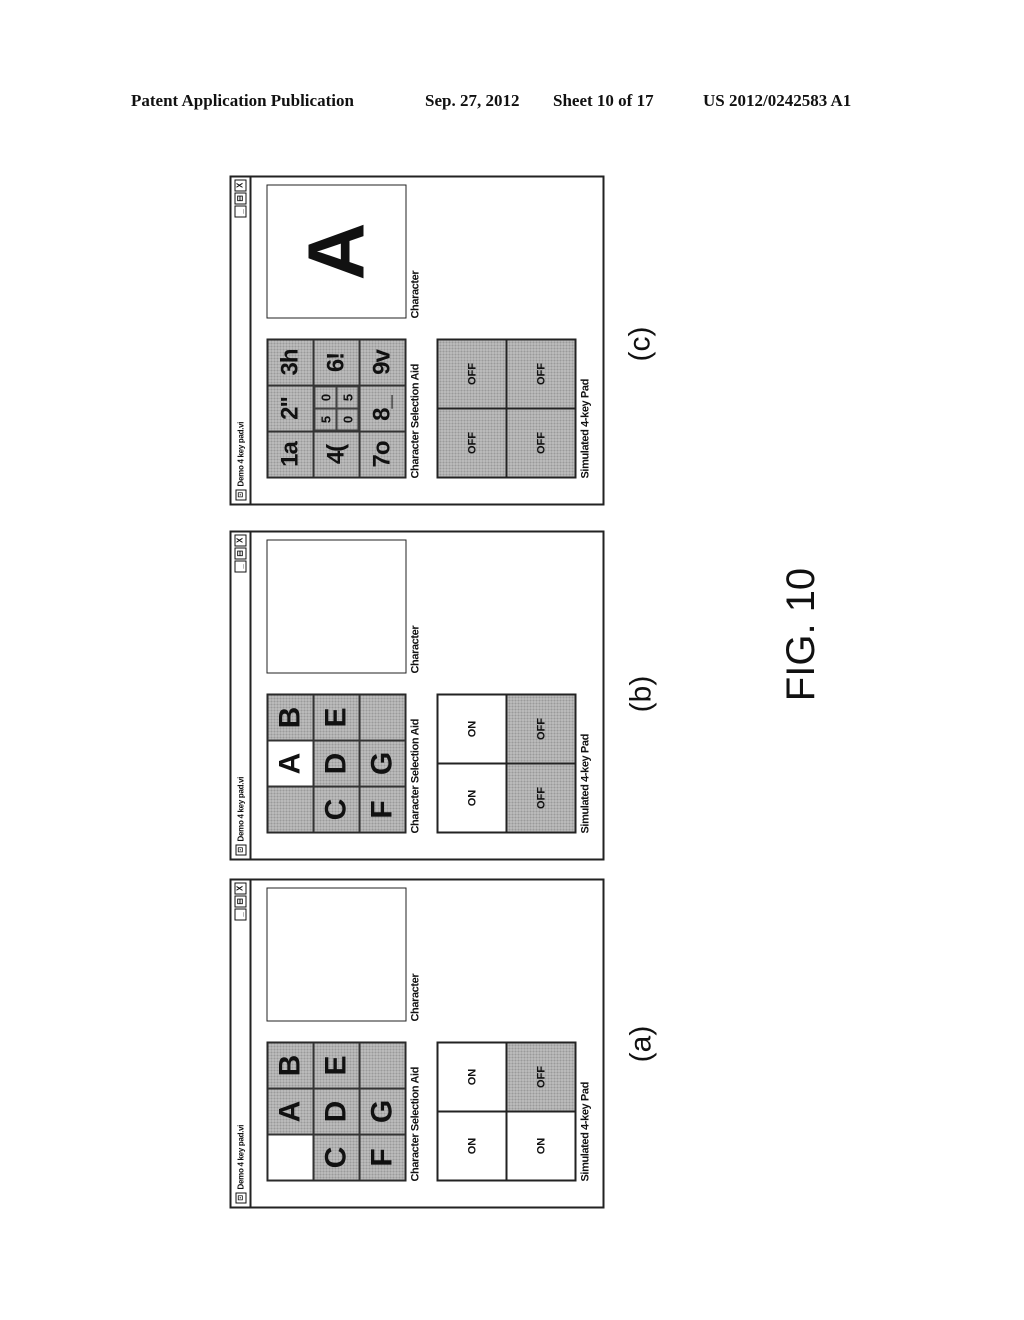 The width and height of the screenshot is (1024, 1320). I want to click on grid-cell: 9v, so click(382, 362).